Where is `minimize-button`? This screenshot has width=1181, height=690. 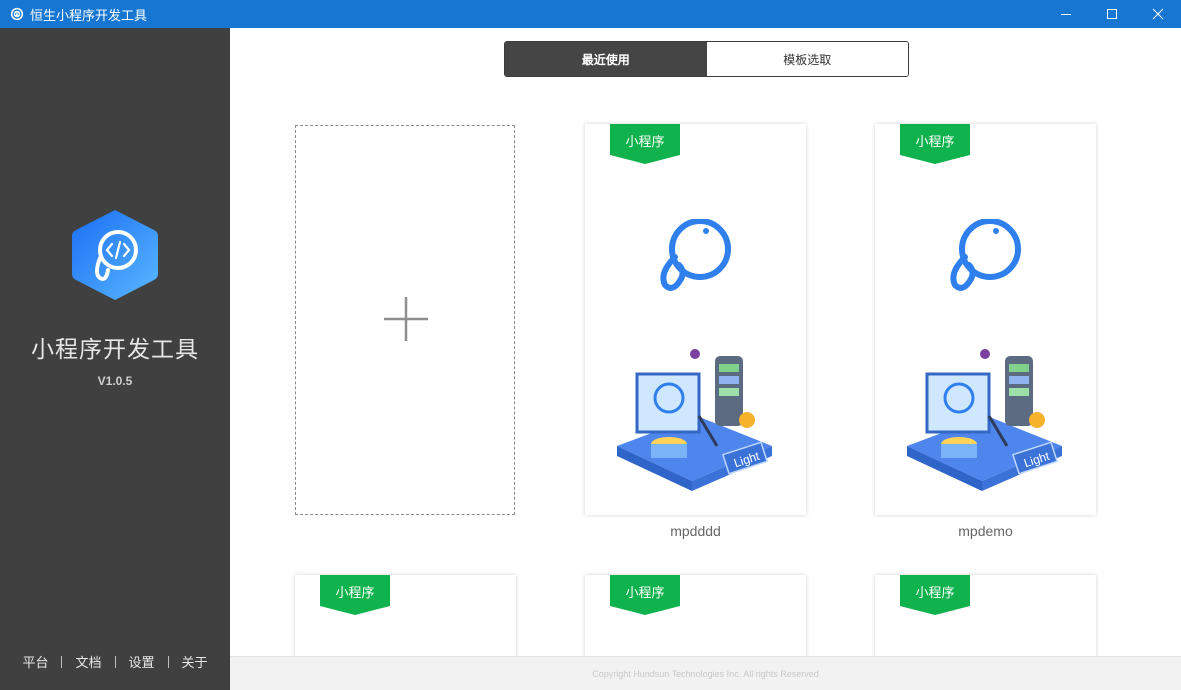 minimize-button is located at coordinates (1066, 14).